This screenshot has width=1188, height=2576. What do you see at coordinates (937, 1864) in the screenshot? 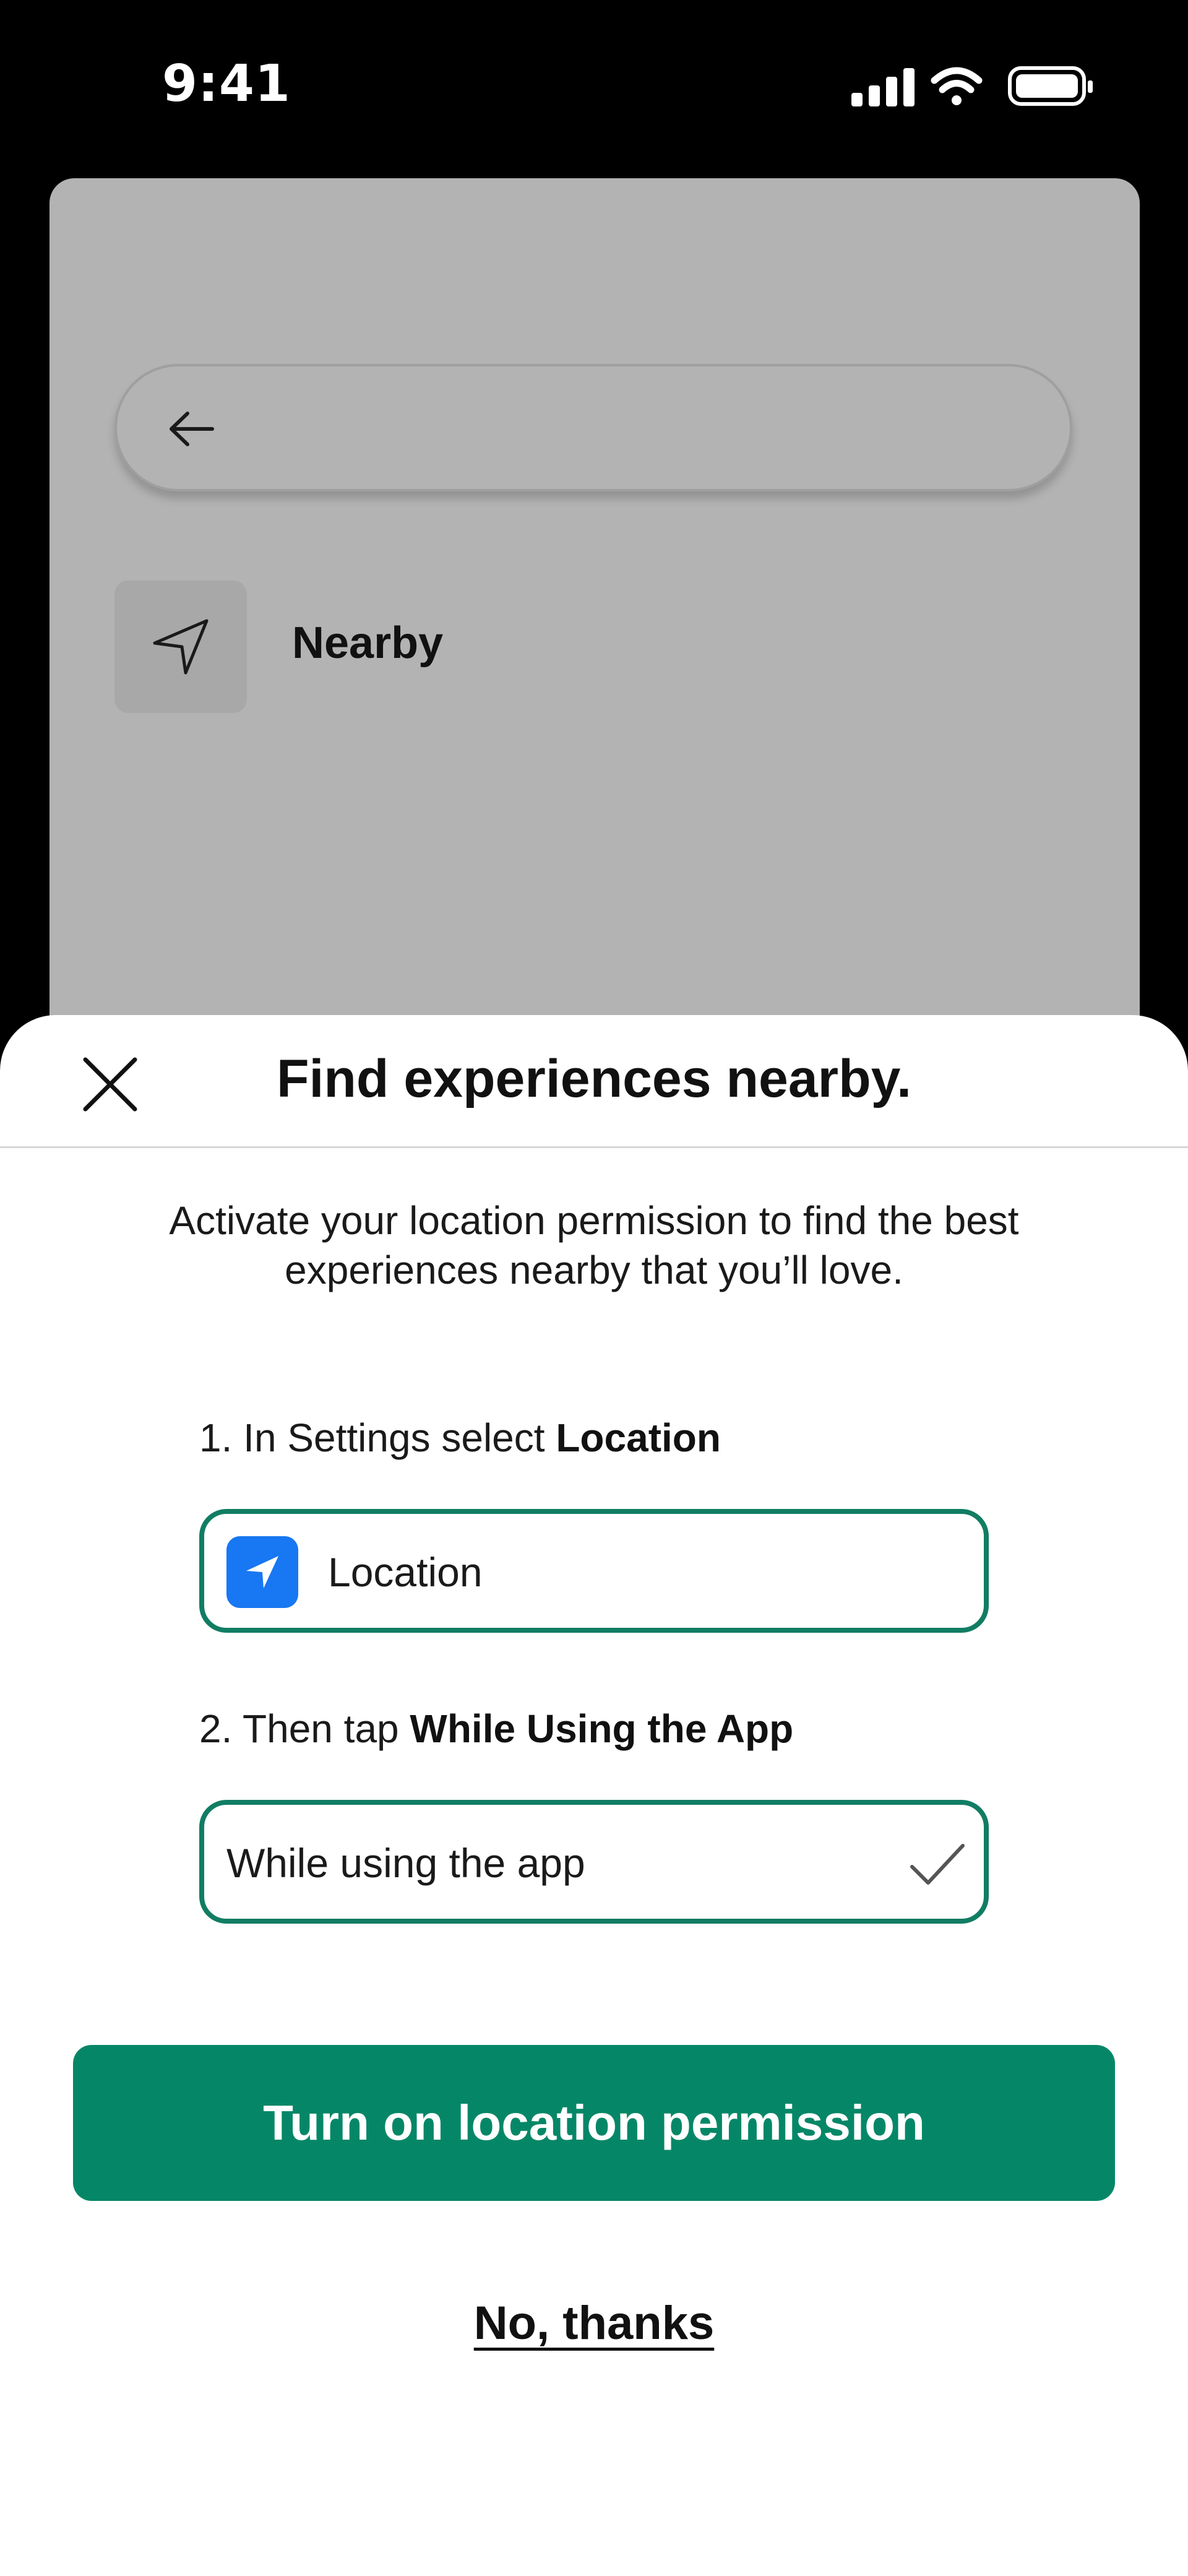
I see `checkmark-icon` at bounding box center [937, 1864].